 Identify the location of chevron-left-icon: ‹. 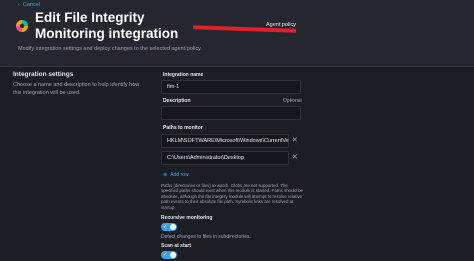
(19, 5).